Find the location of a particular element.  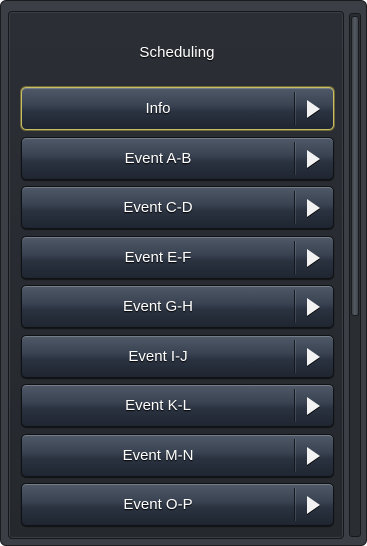

menu-item-label: Event K-L is located at coordinates (158, 405).